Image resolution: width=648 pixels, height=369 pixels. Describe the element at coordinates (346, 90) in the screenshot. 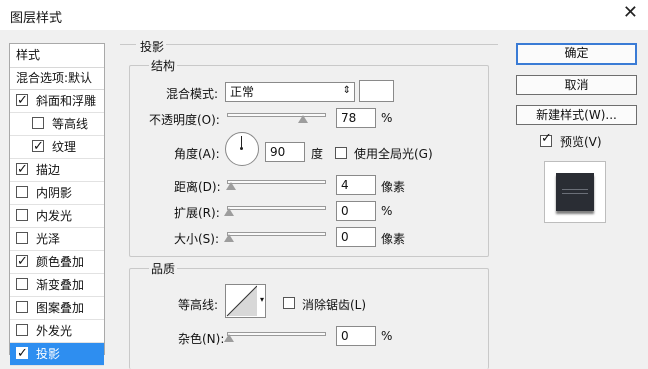

I see `updown-arrow-icon: ⇕` at that location.